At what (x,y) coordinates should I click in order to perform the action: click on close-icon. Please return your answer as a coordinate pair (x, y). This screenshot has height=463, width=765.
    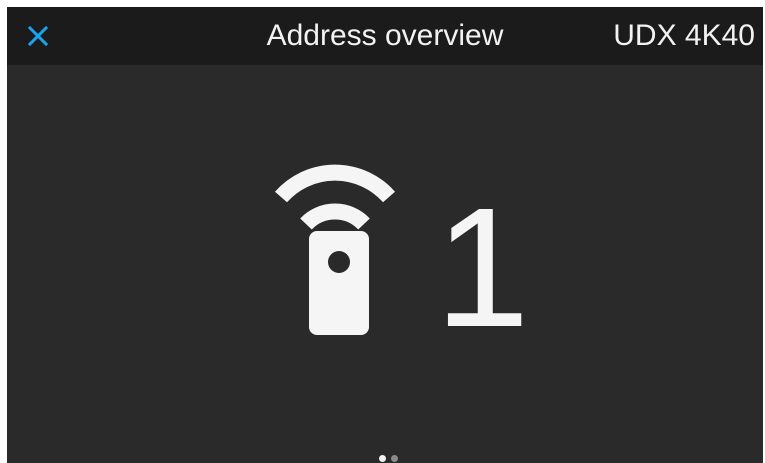
    Looking at the image, I should click on (38, 36).